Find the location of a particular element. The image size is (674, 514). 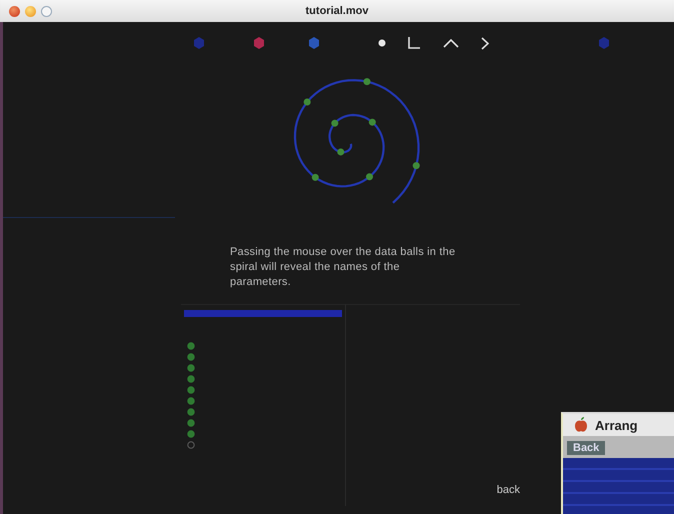

corner-icon is located at coordinates (414, 43).